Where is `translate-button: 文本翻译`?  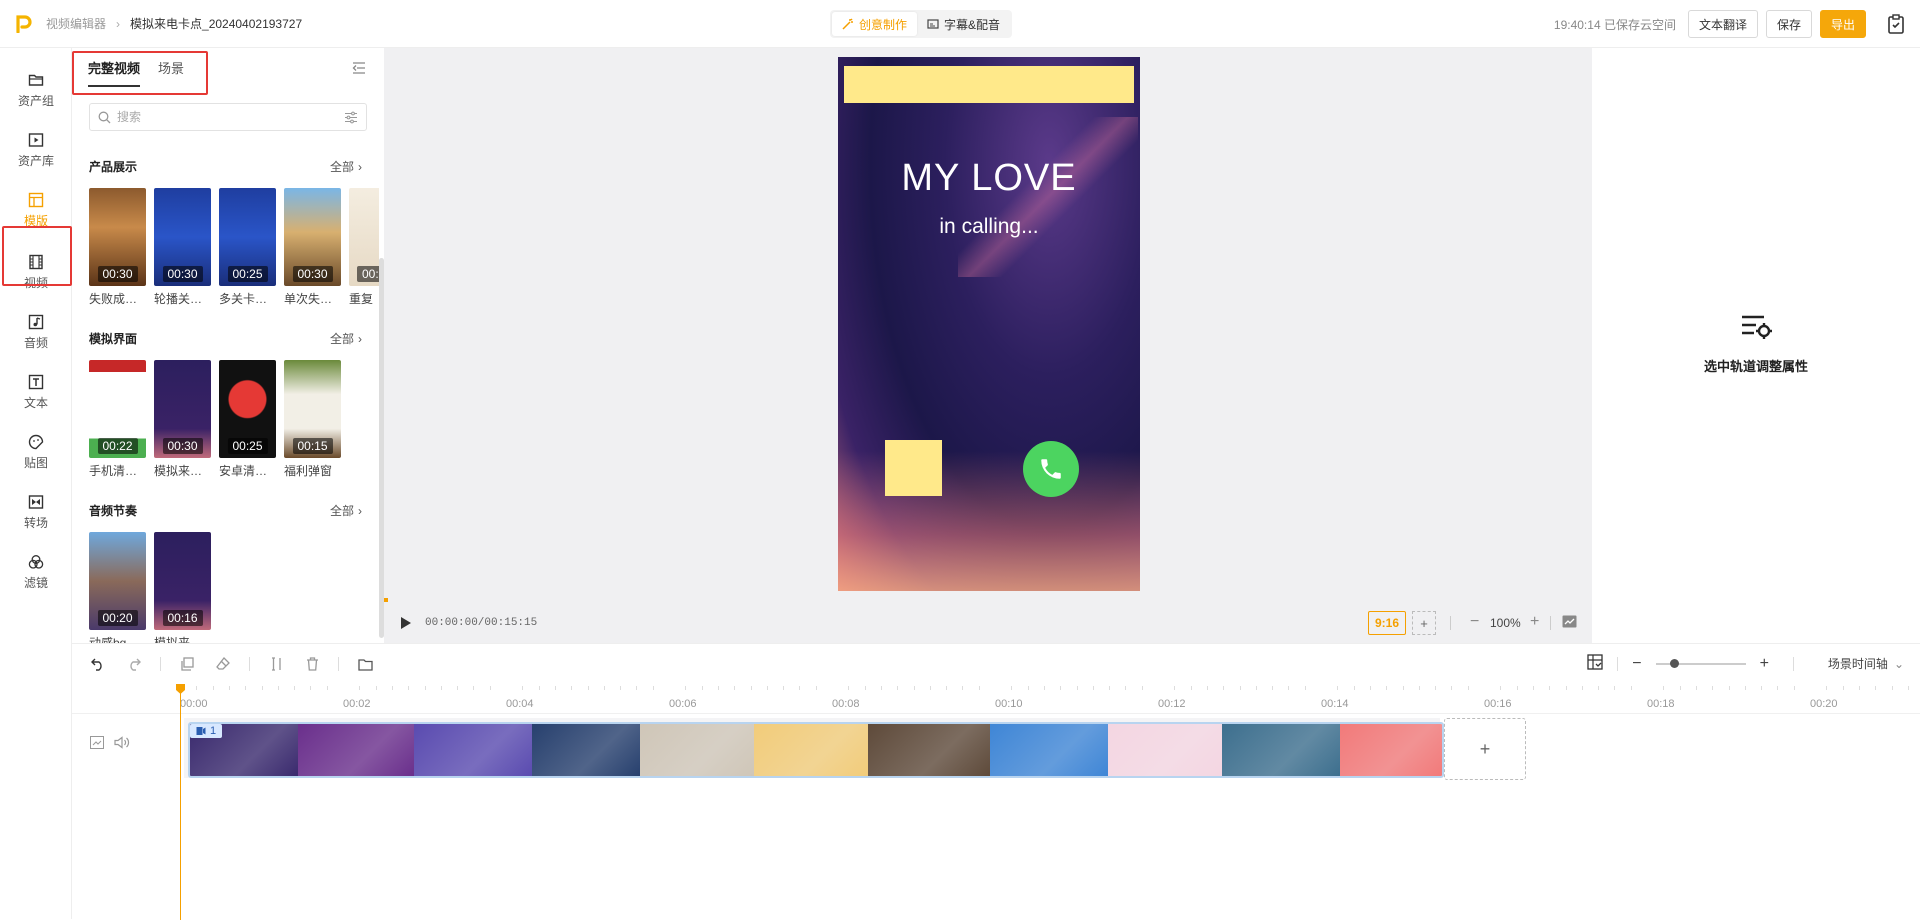
translate-button: 文本翻译 is located at coordinates (1722, 24).